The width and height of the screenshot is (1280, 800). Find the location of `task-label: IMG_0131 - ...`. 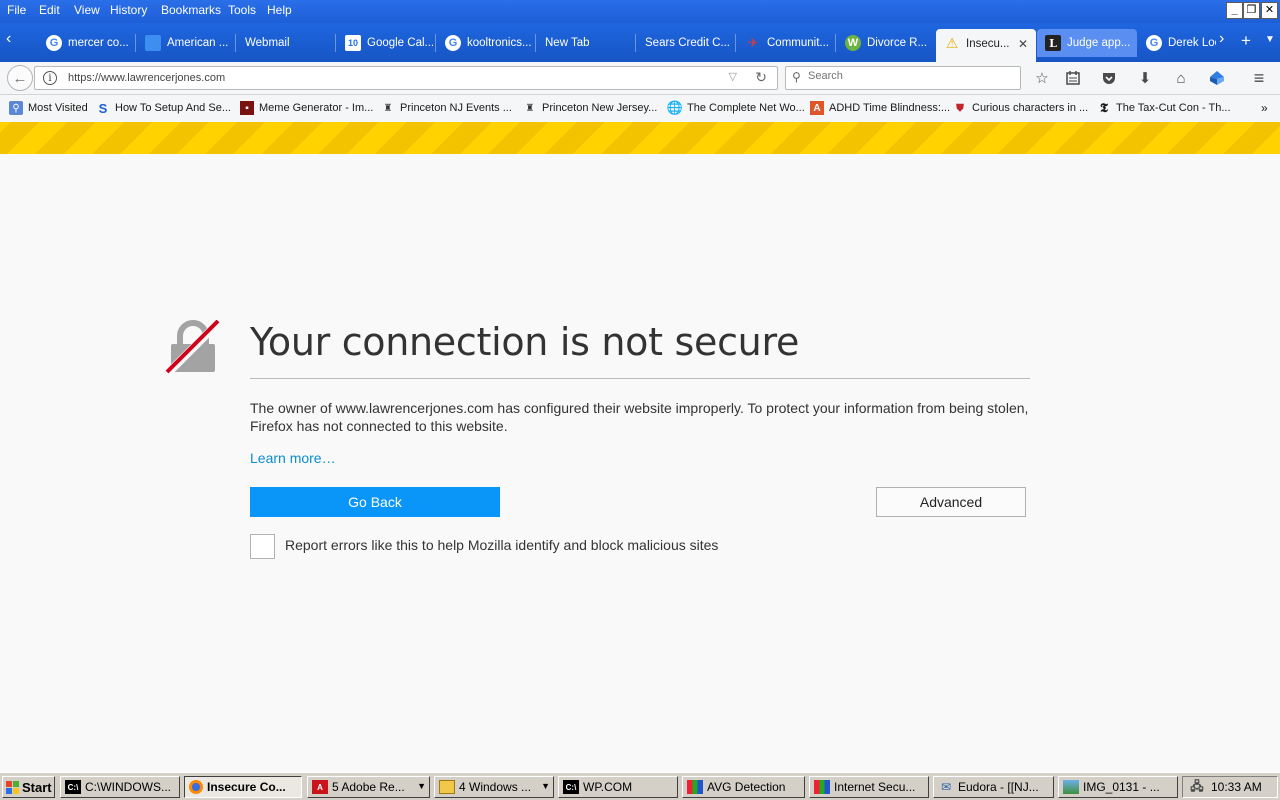

task-label: IMG_0131 - ... is located at coordinates (1121, 787).